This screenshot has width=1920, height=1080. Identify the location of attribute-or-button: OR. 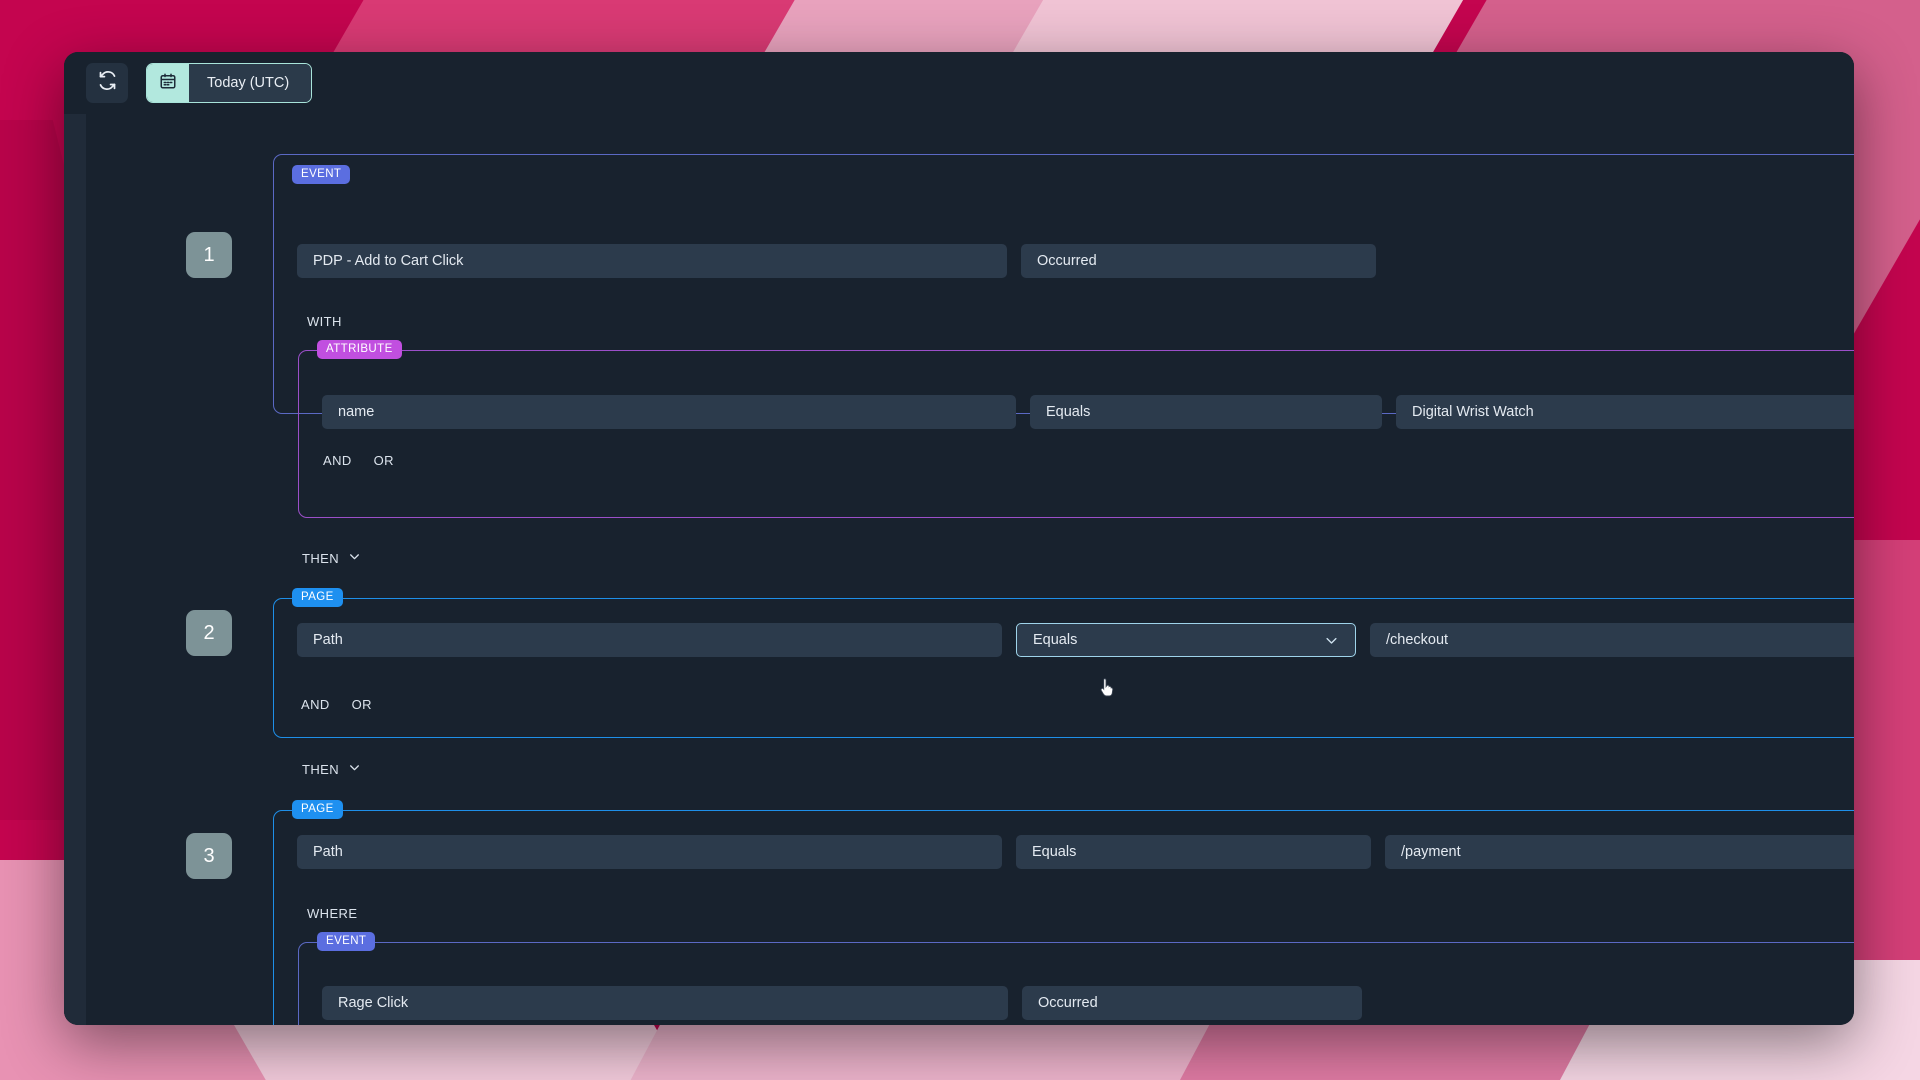
(384, 460).